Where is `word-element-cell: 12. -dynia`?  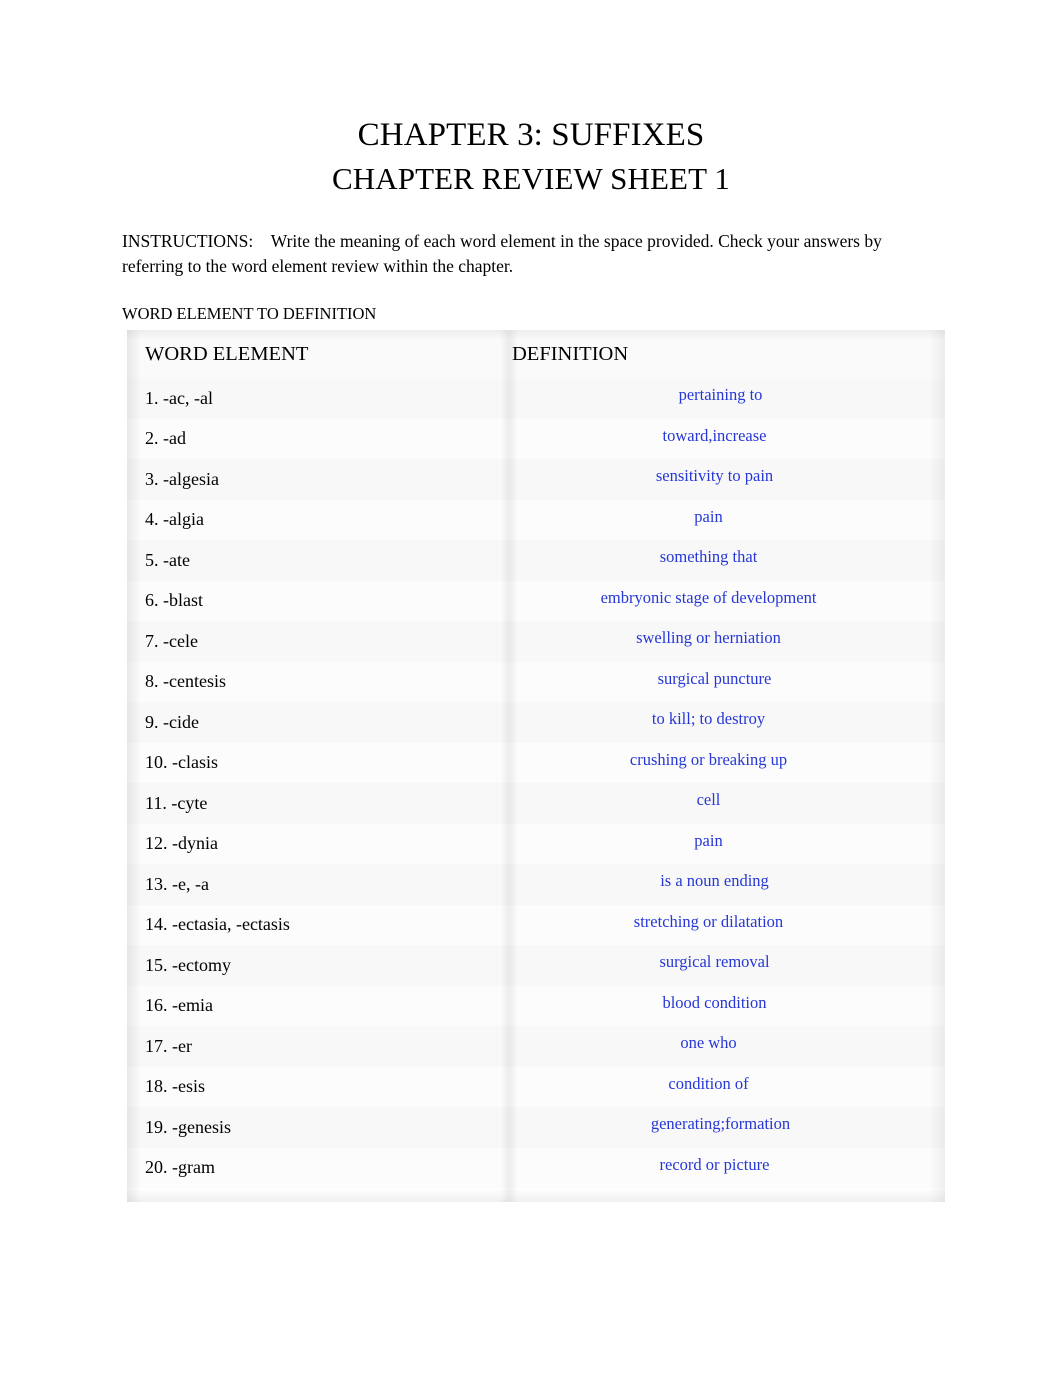 word-element-cell: 12. -dynia is located at coordinates (181, 843).